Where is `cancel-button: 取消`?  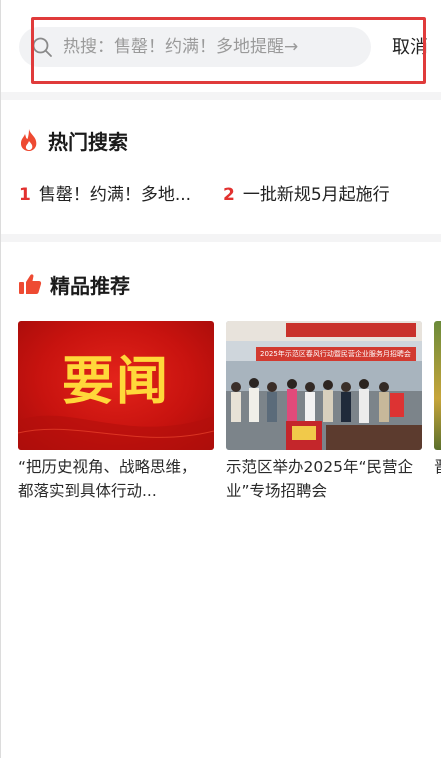 cancel-button: 取消 is located at coordinates (410, 46).